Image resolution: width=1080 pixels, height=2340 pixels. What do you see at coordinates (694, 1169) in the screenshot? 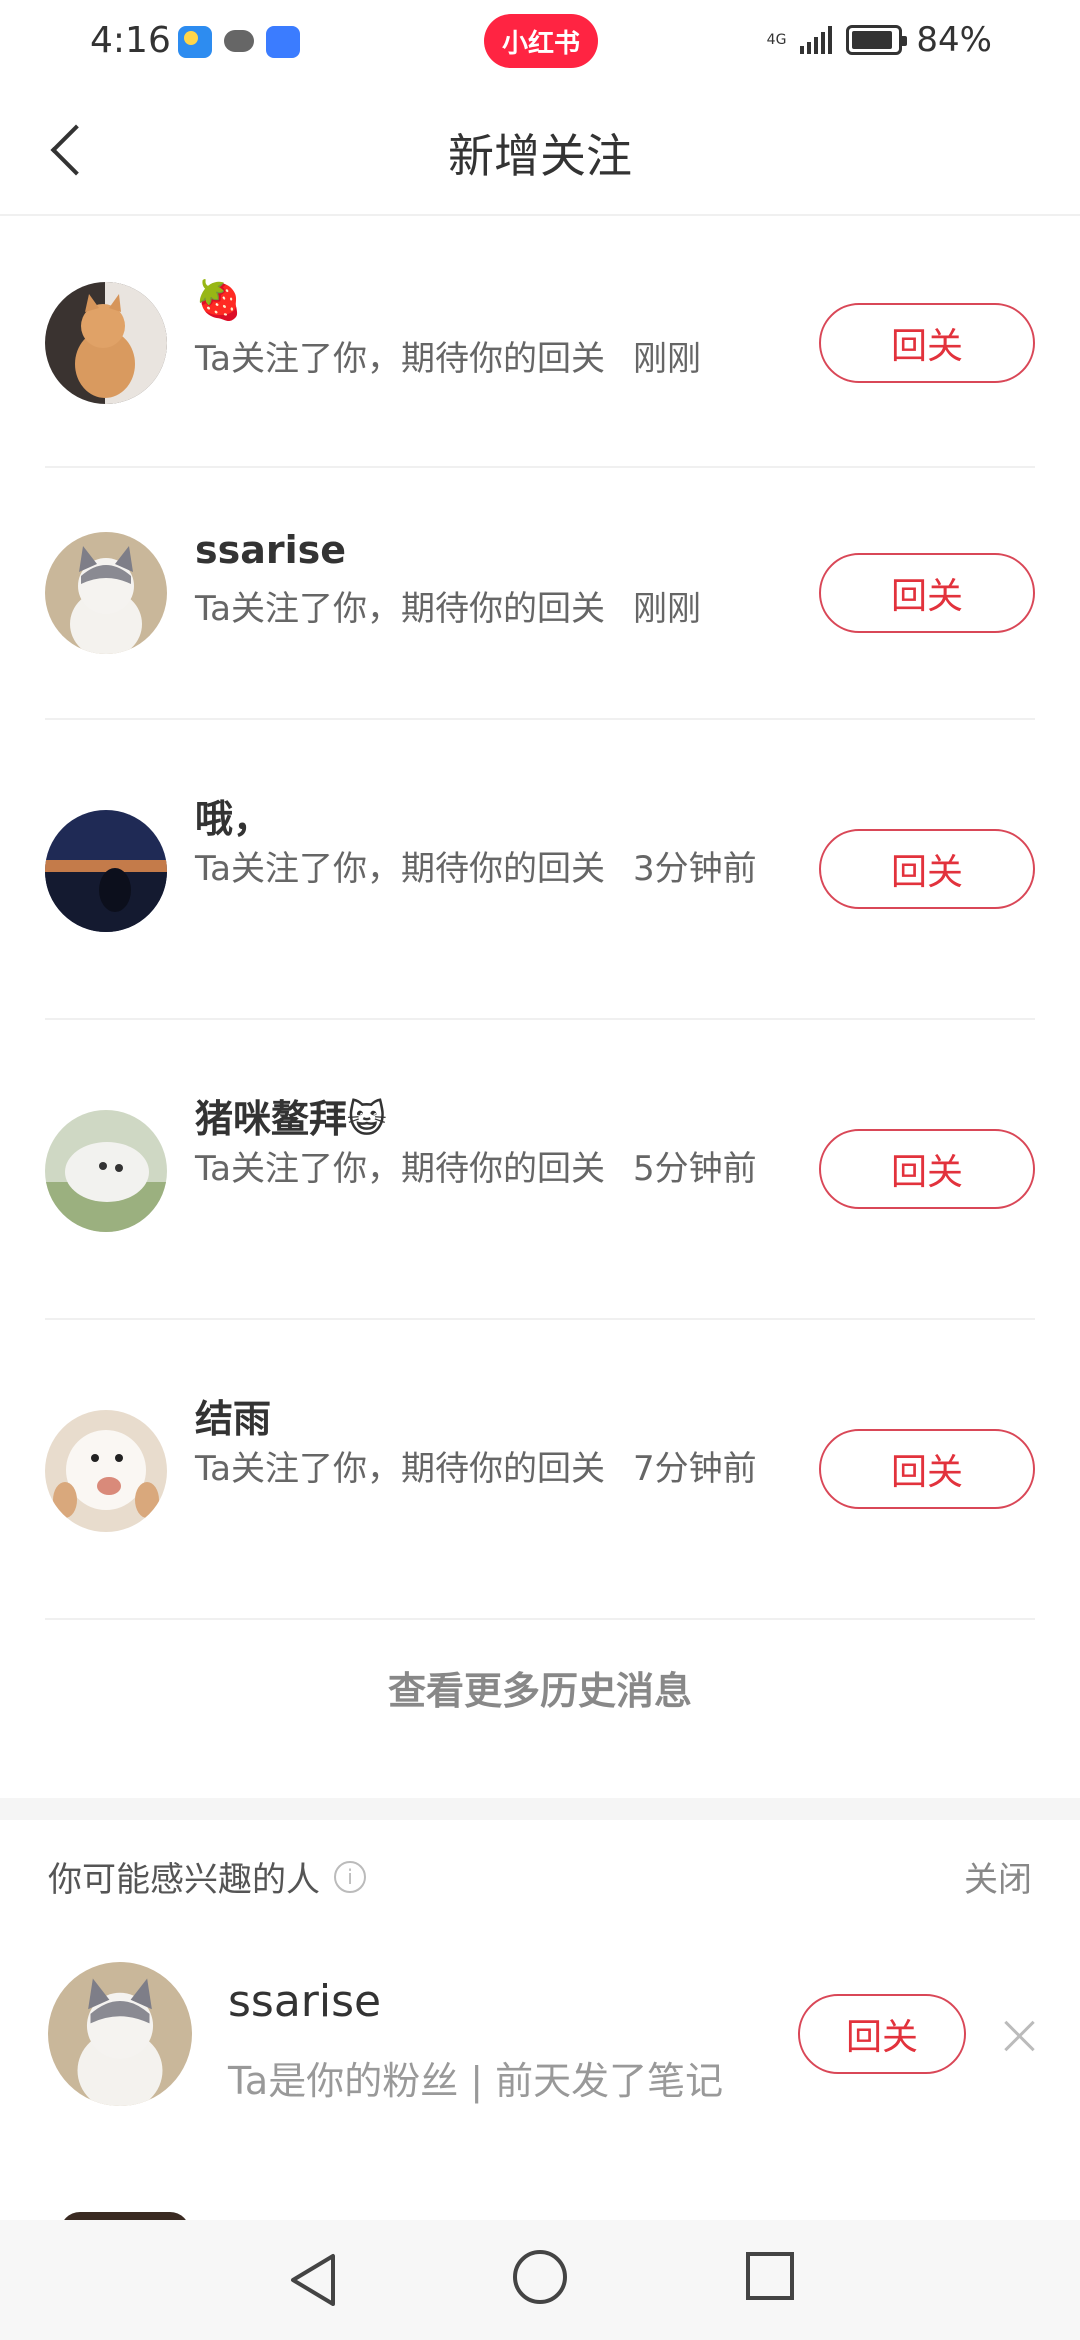
I see `follow-time: 5分钟前` at bounding box center [694, 1169].